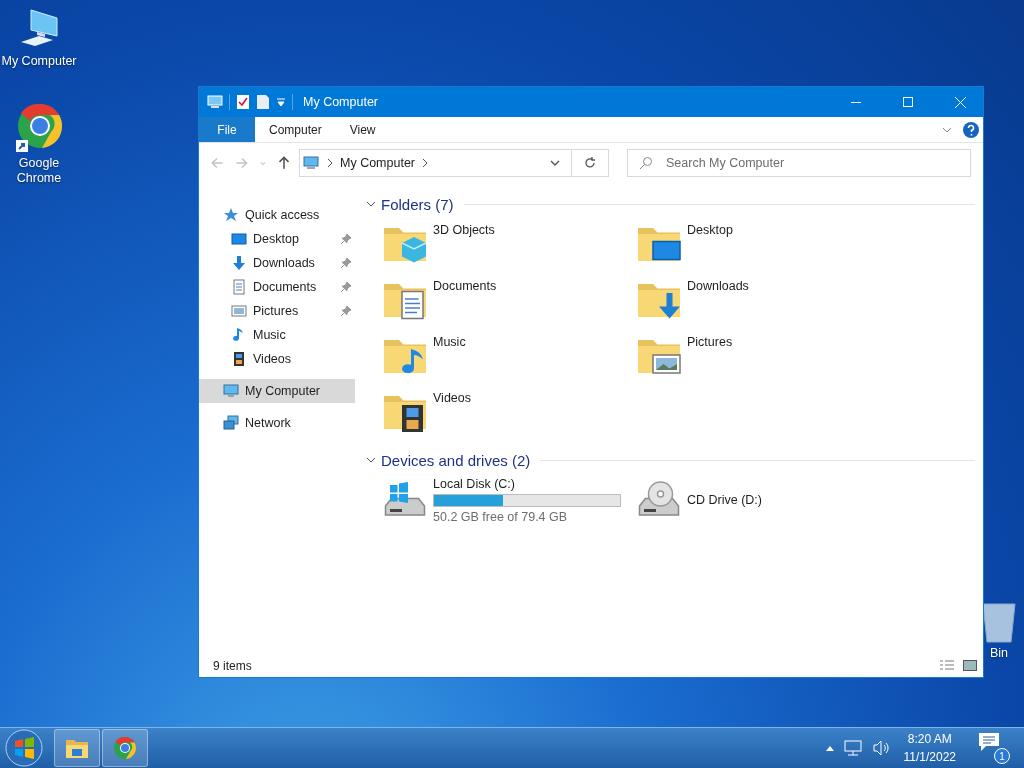  I want to click on dropdown-caret-icon, so click(281, 102).